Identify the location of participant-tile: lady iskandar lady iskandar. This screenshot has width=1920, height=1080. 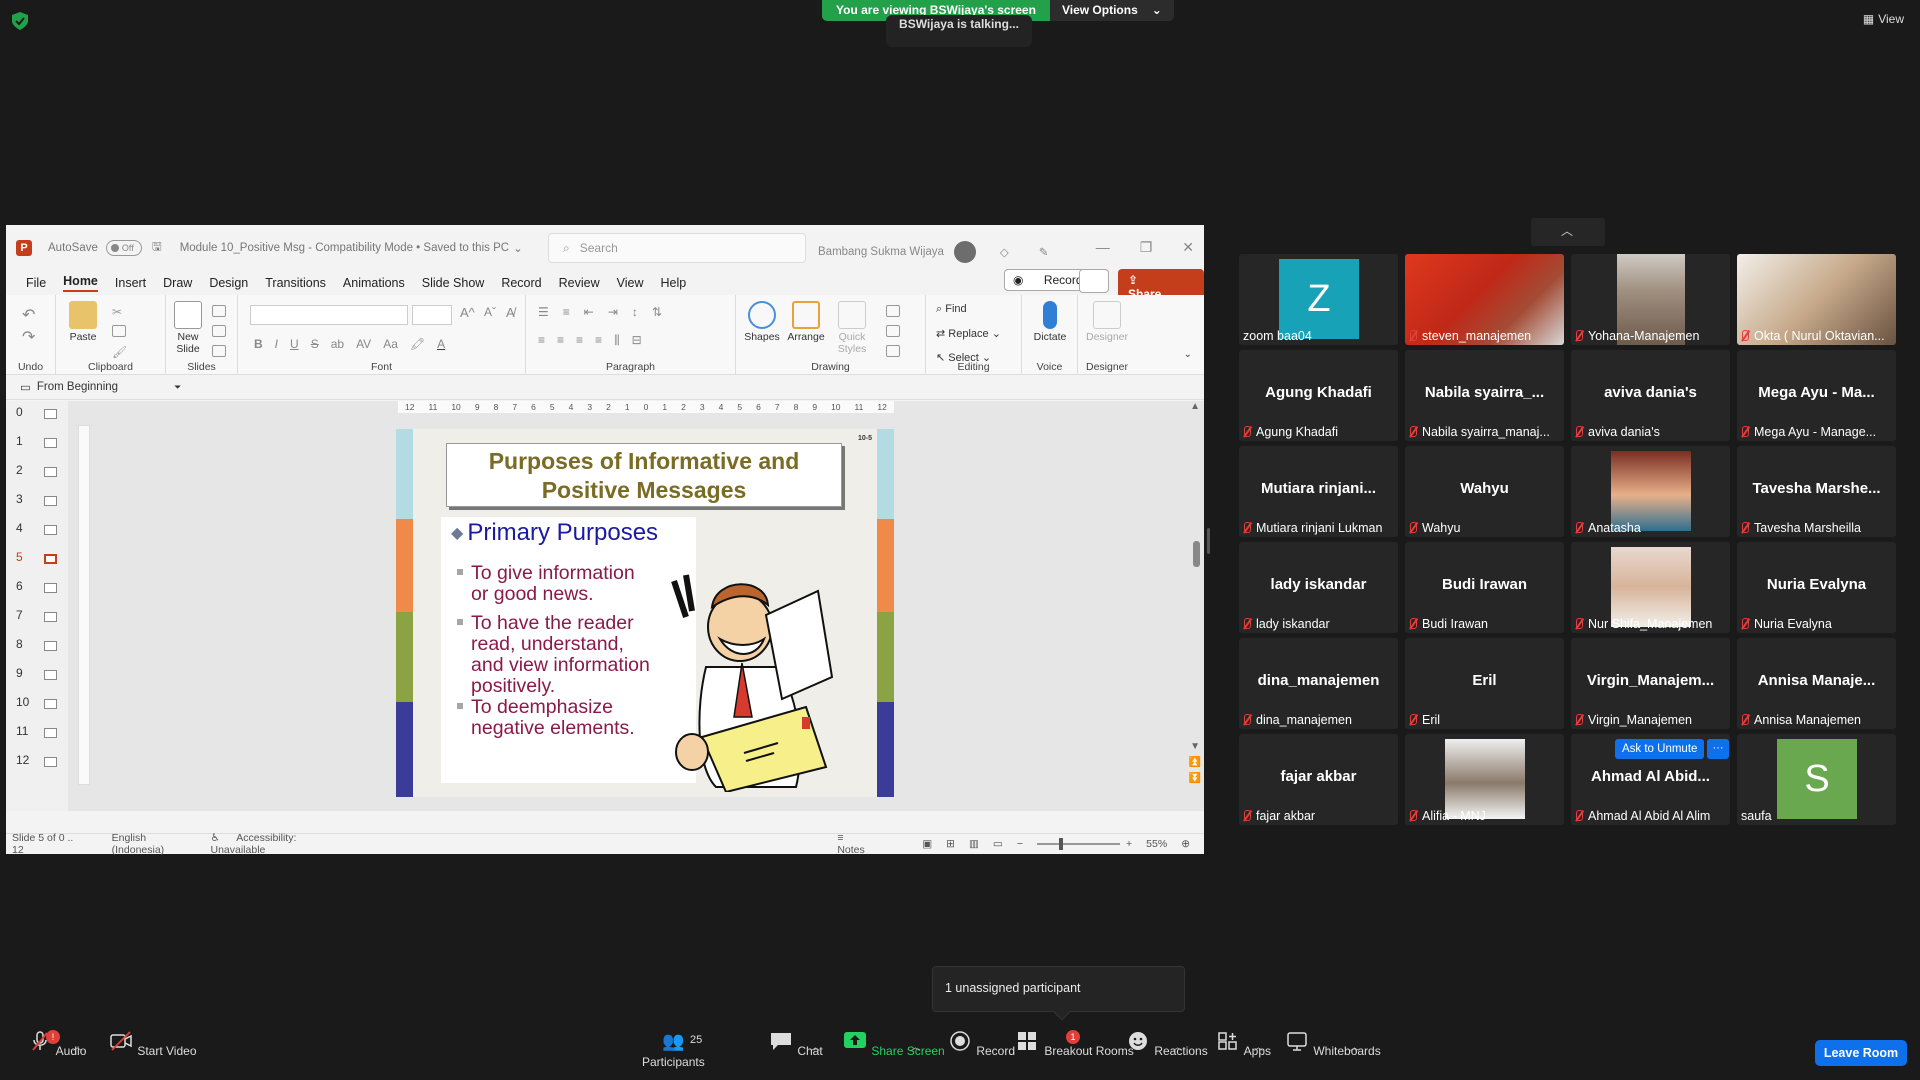
(1318, 587).